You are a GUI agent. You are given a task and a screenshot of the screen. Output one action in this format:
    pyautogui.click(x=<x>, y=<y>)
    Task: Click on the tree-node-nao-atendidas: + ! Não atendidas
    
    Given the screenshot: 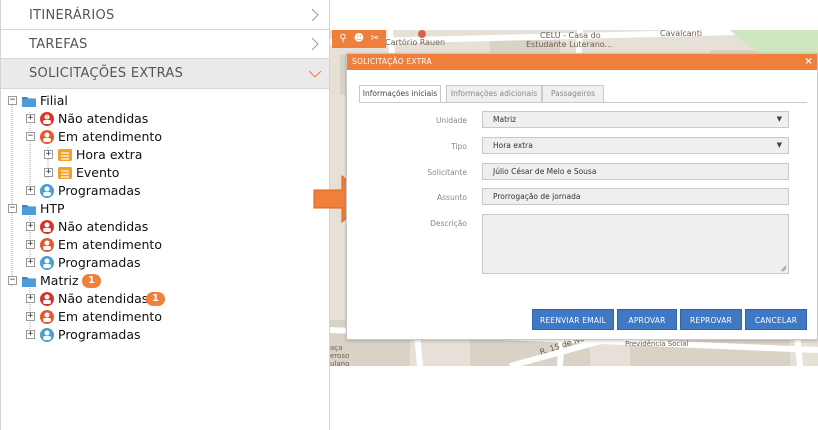 What is the action you would take?
    pyautogui.click(x=126, y=119)
    